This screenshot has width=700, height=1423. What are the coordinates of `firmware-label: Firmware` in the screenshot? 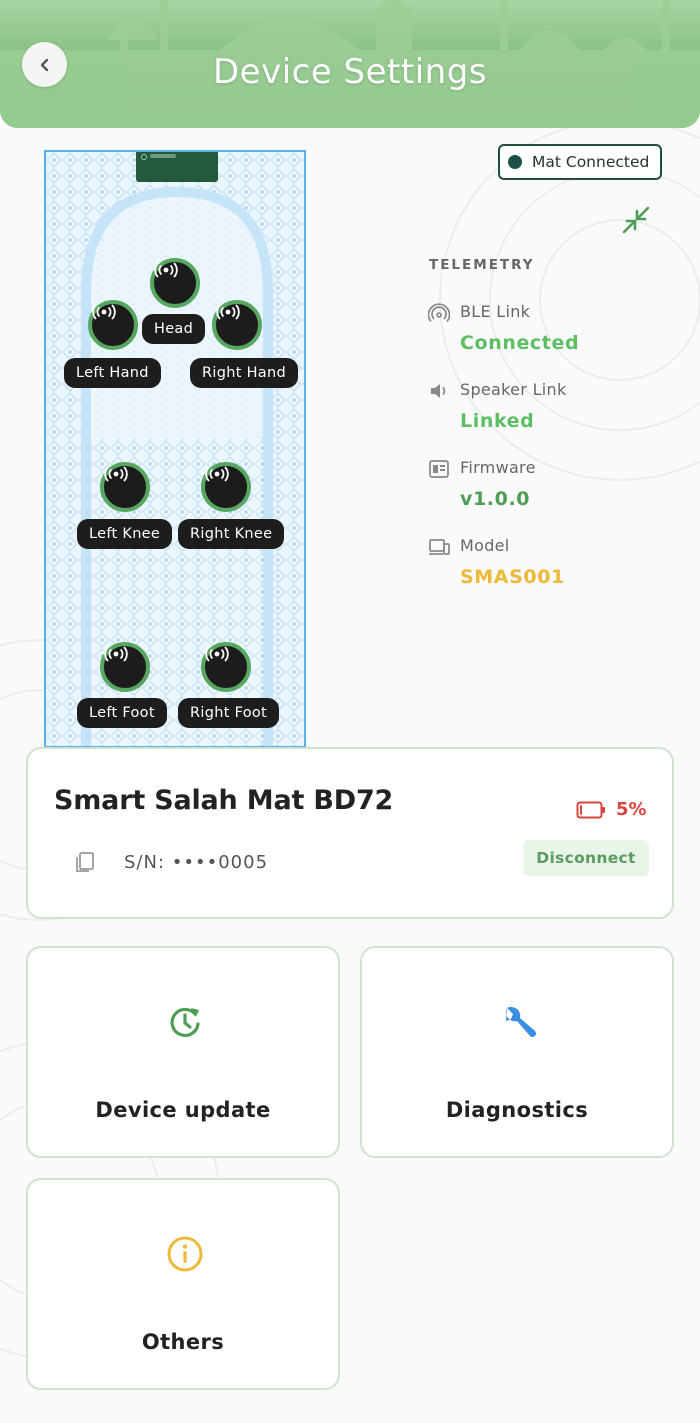 It's located at (498, 467).